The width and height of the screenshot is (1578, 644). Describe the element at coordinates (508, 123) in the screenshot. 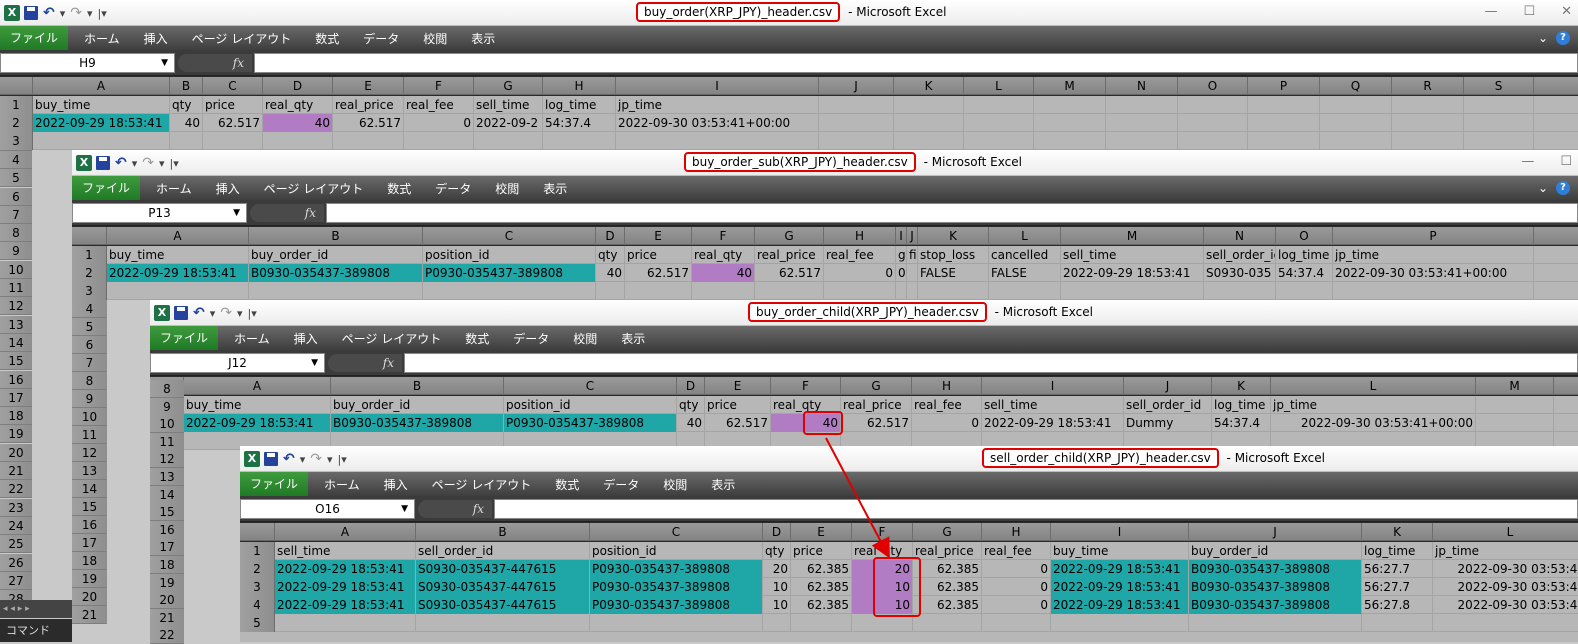

I see `cell: 2022-09-2` at that location.